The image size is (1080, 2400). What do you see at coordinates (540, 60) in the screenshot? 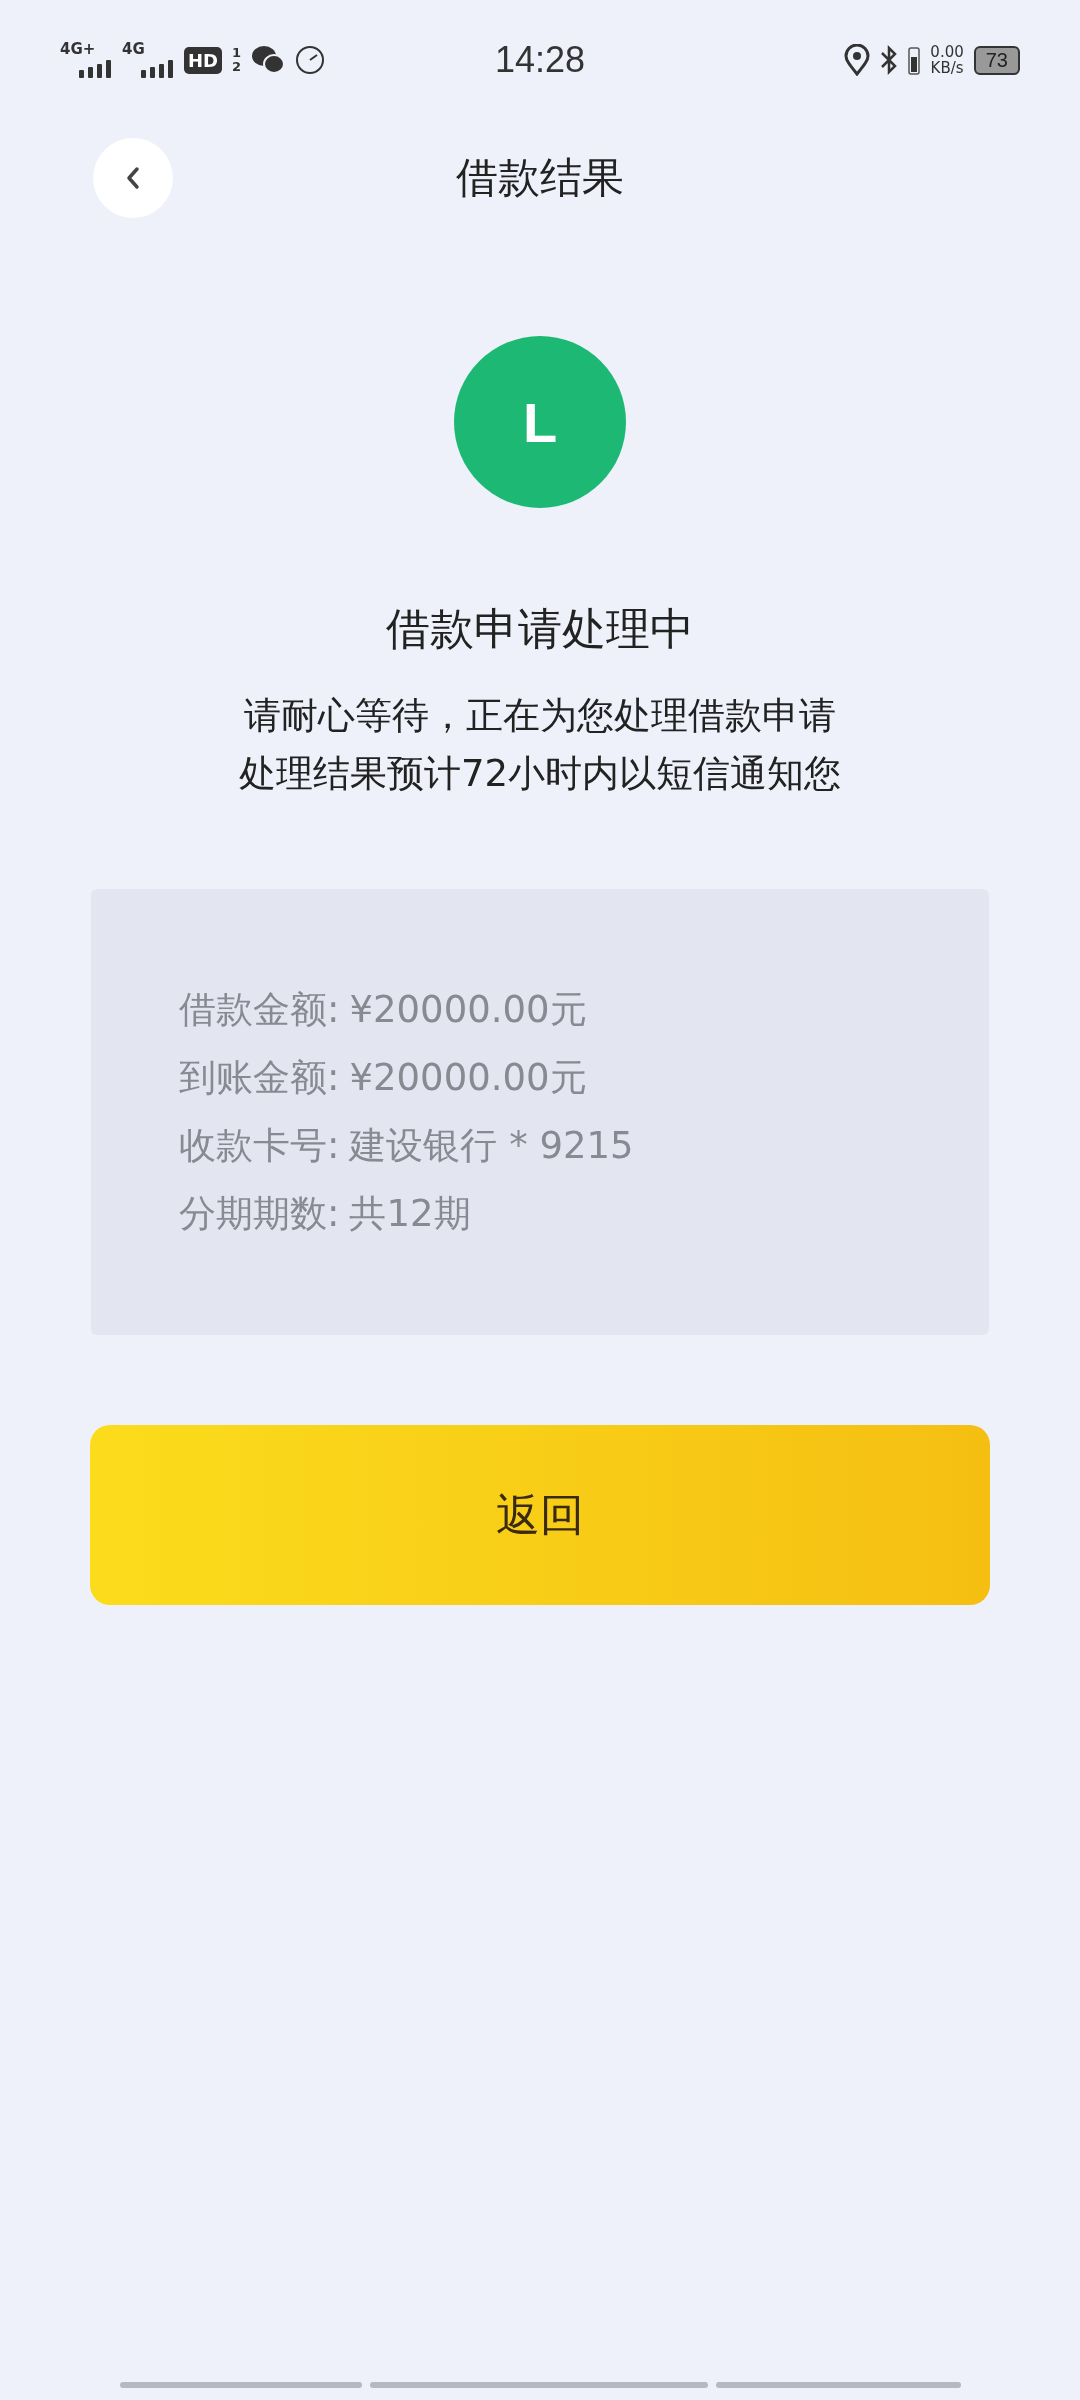
I see `clock-time: 14:28` at bounding box center [540, 60].